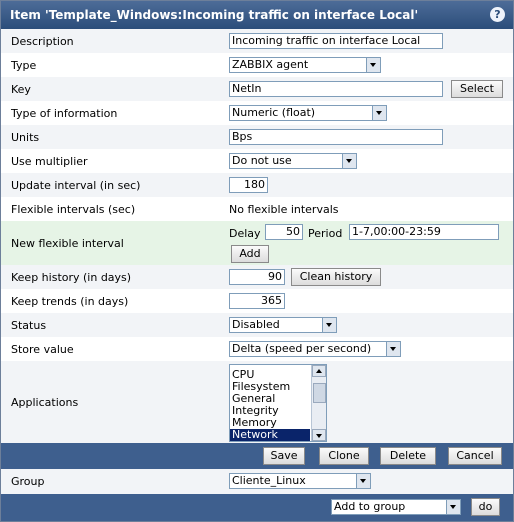 The image size is (514, 522). What do you see at coordinates (269, 480) in the screenshot?
I see `group-value: Cliente_Linux` at bounding box center [269, 480].